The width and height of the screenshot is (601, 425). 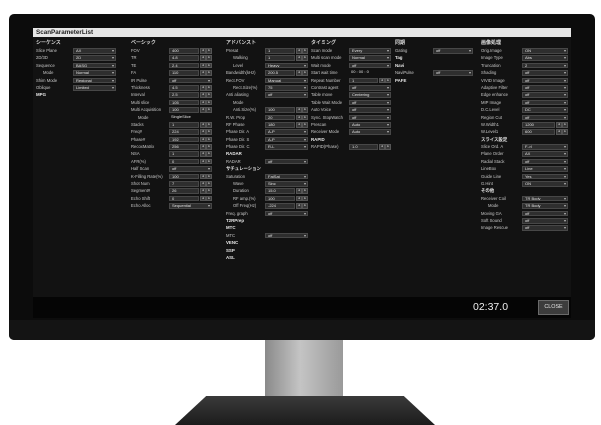 What do you see at coordinates (94, 65) in the screenshot?
I see `param-dropdown: BASG` at bounding box center [94, 65].